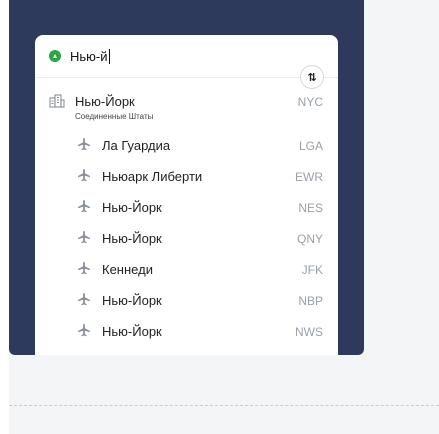 This screenshot has height=434, width=439. What do you see at coordinates (114, 116) in the screenshot?
I see `city-country: Соединенные Штаты` at bounding box center [114, 116].